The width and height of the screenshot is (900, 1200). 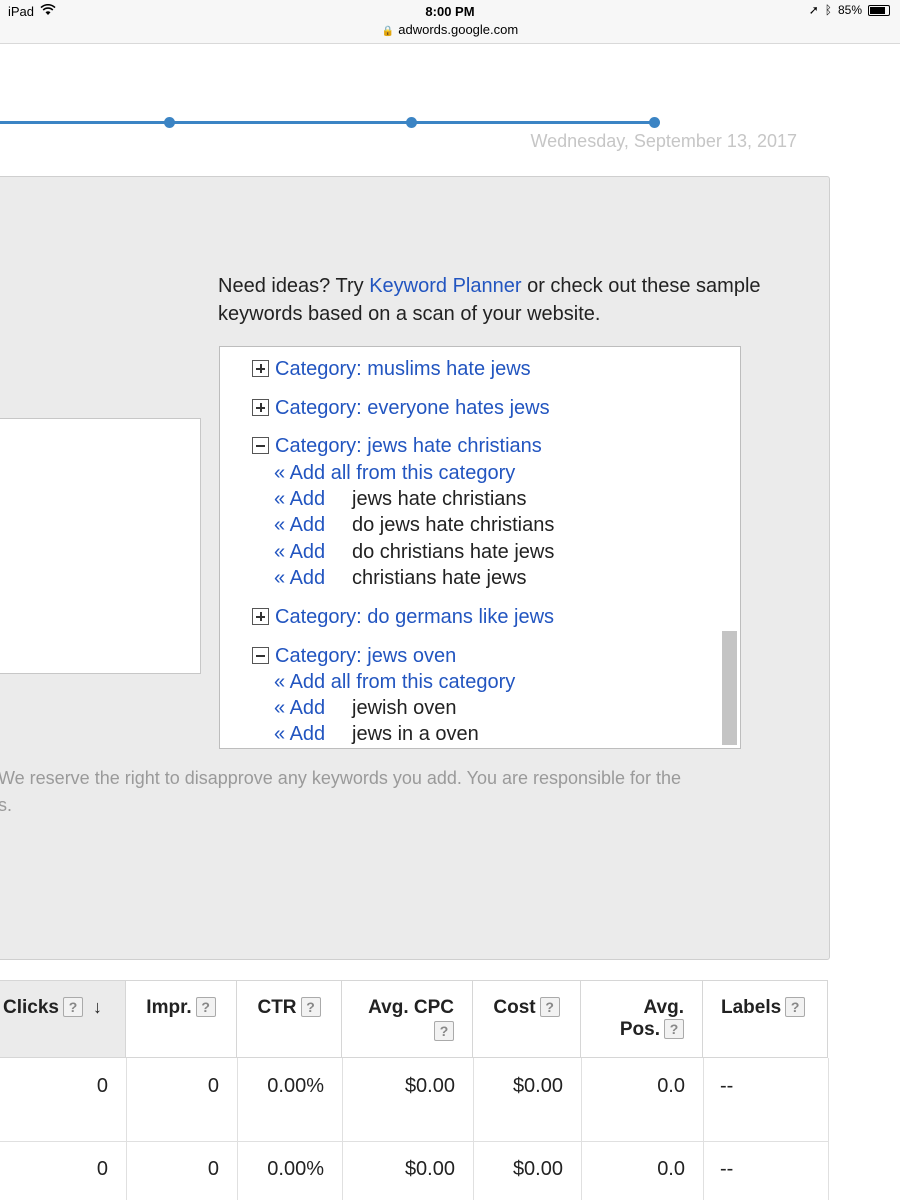 I want to click on battery-fill, so click(x=877, y=10).